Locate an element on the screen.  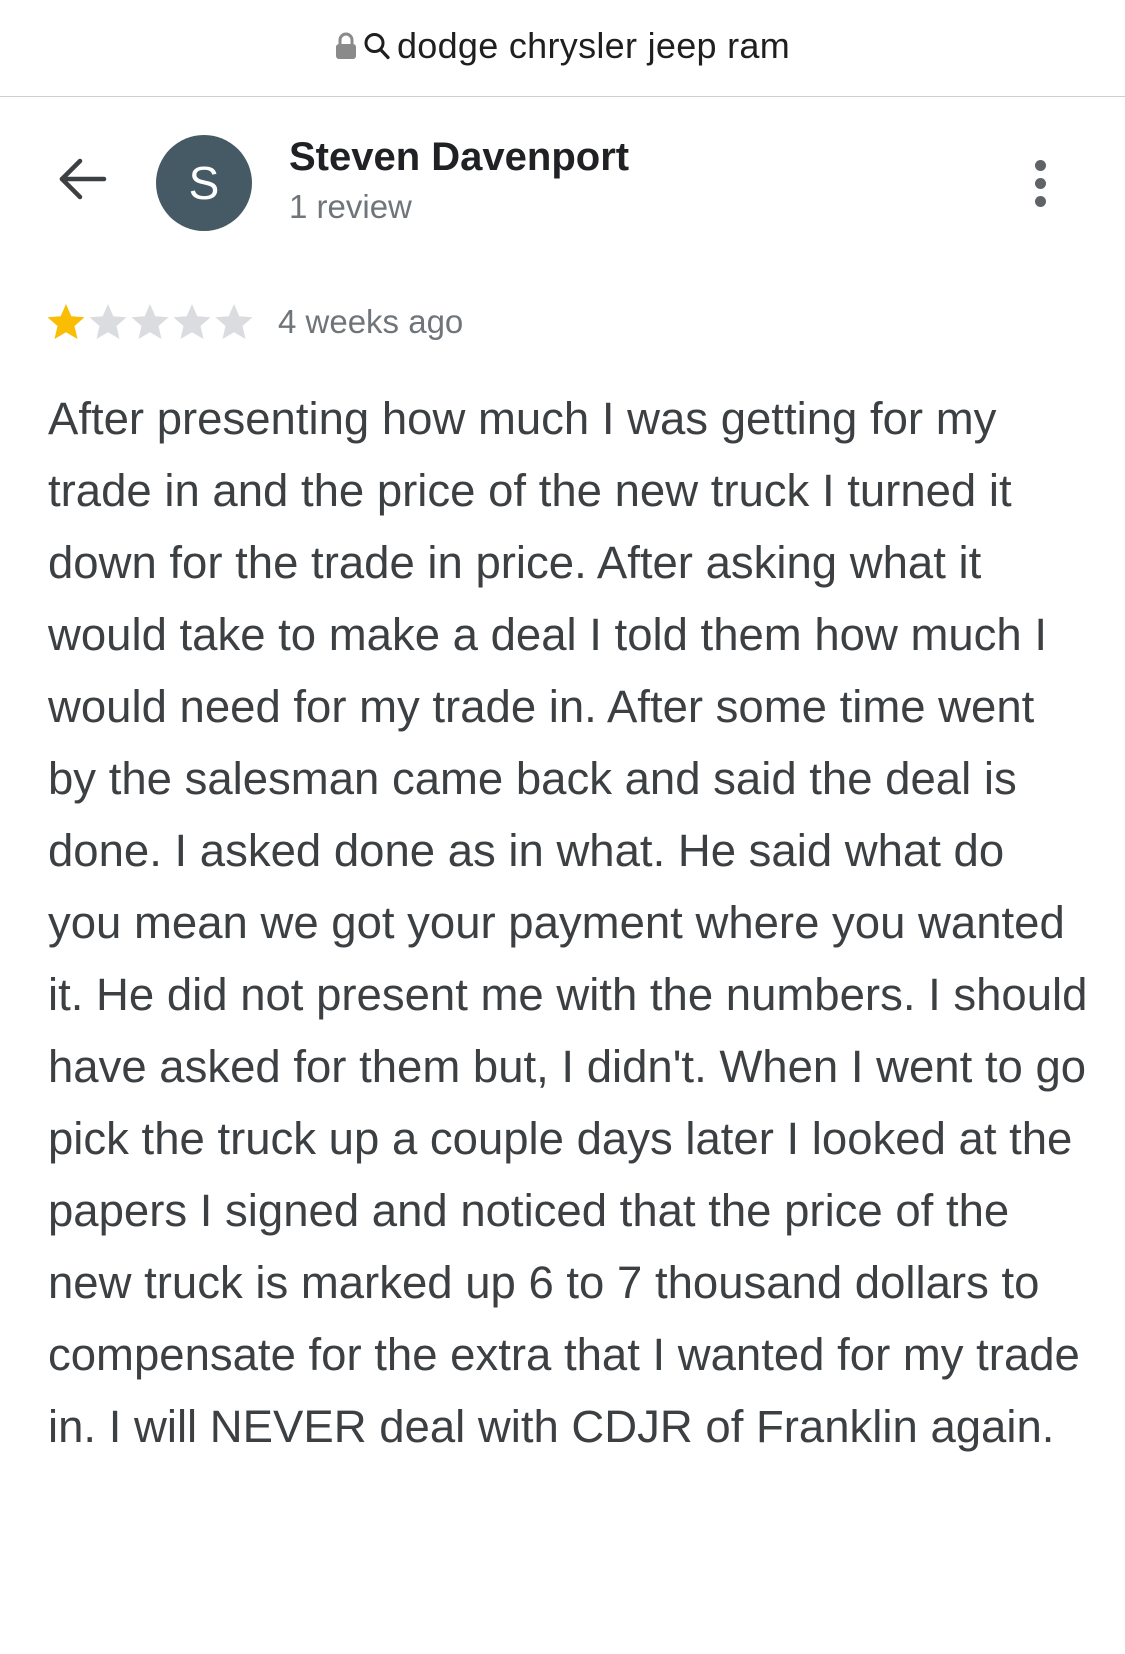
reviewer-header: S Steven Davenport 1 review is located at coordinates (562, 182).